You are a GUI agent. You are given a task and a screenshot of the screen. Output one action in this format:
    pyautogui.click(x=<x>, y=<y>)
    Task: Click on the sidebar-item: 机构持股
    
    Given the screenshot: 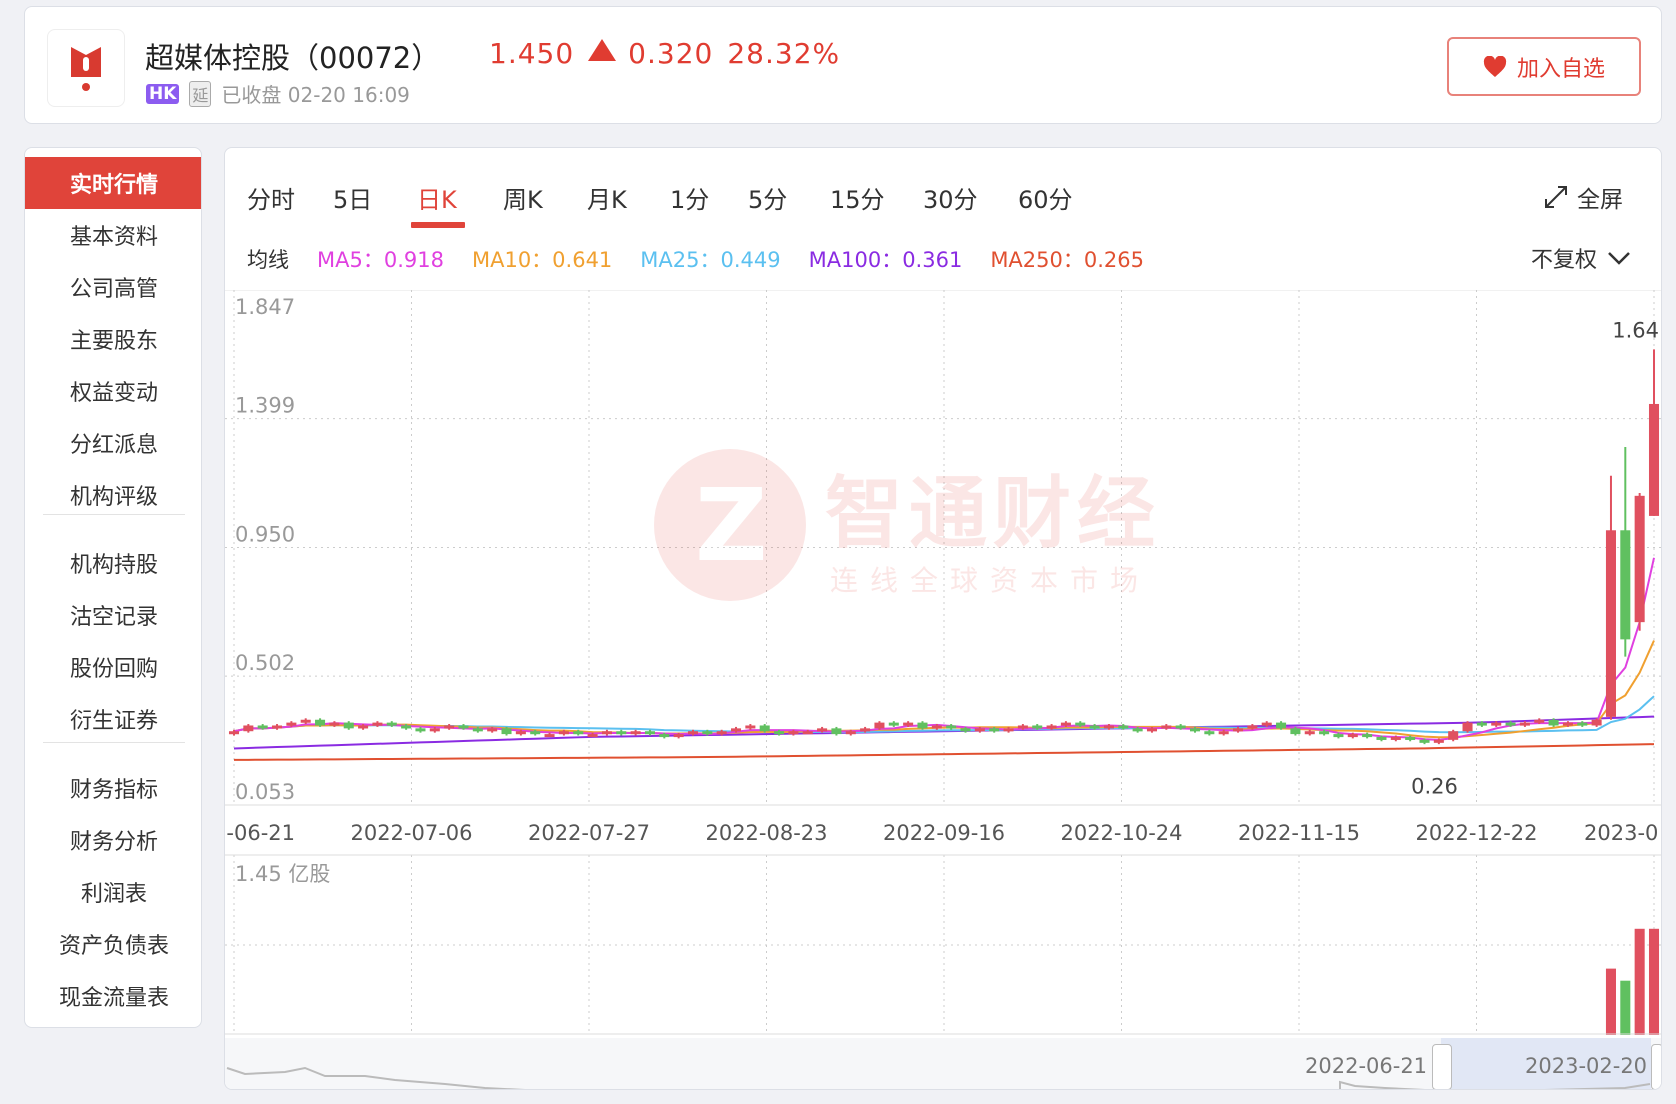 What is the action you would take?
    pyautogui.click(x=113, y=563)
    